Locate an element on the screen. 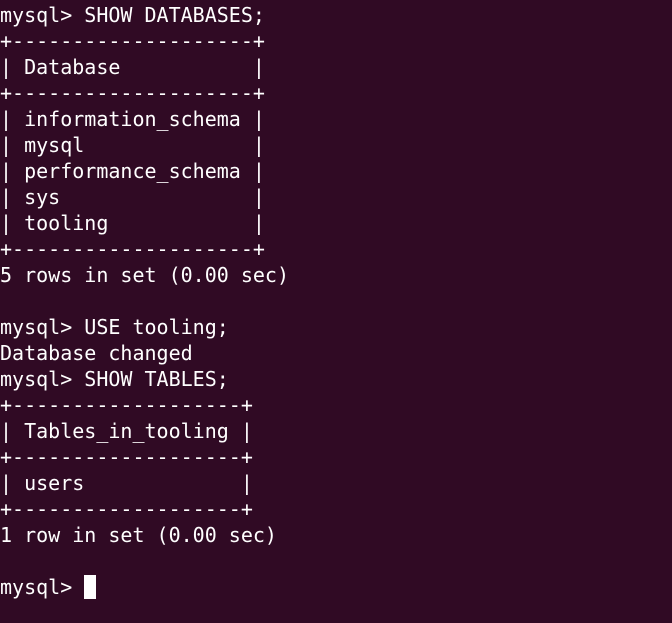 This screenshot has width=672, height=623. text-cursor is located at coordinates (90, 587).